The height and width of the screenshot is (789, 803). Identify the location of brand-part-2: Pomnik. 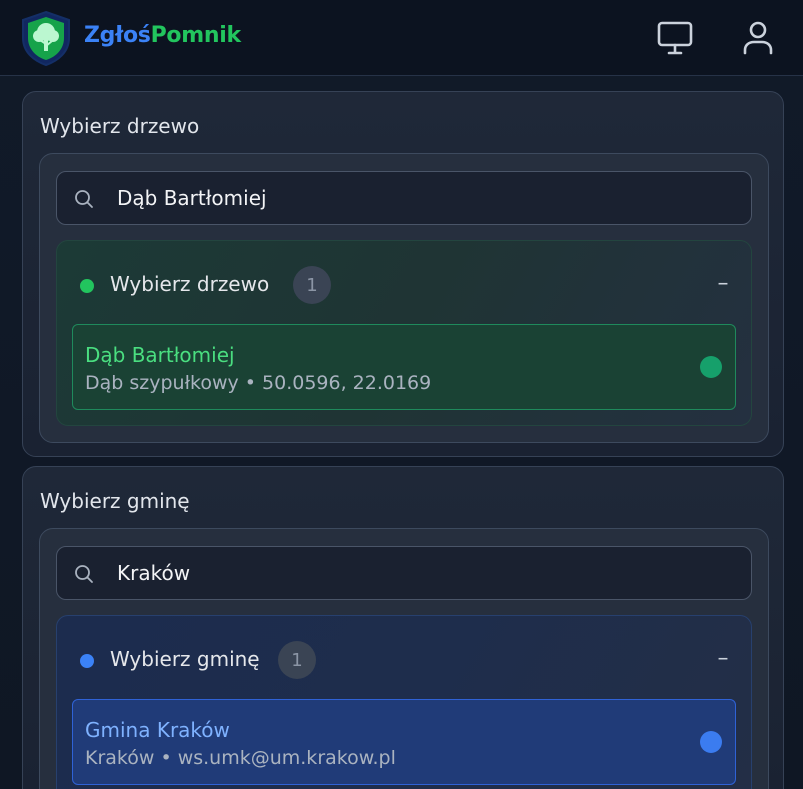
(196, 35).